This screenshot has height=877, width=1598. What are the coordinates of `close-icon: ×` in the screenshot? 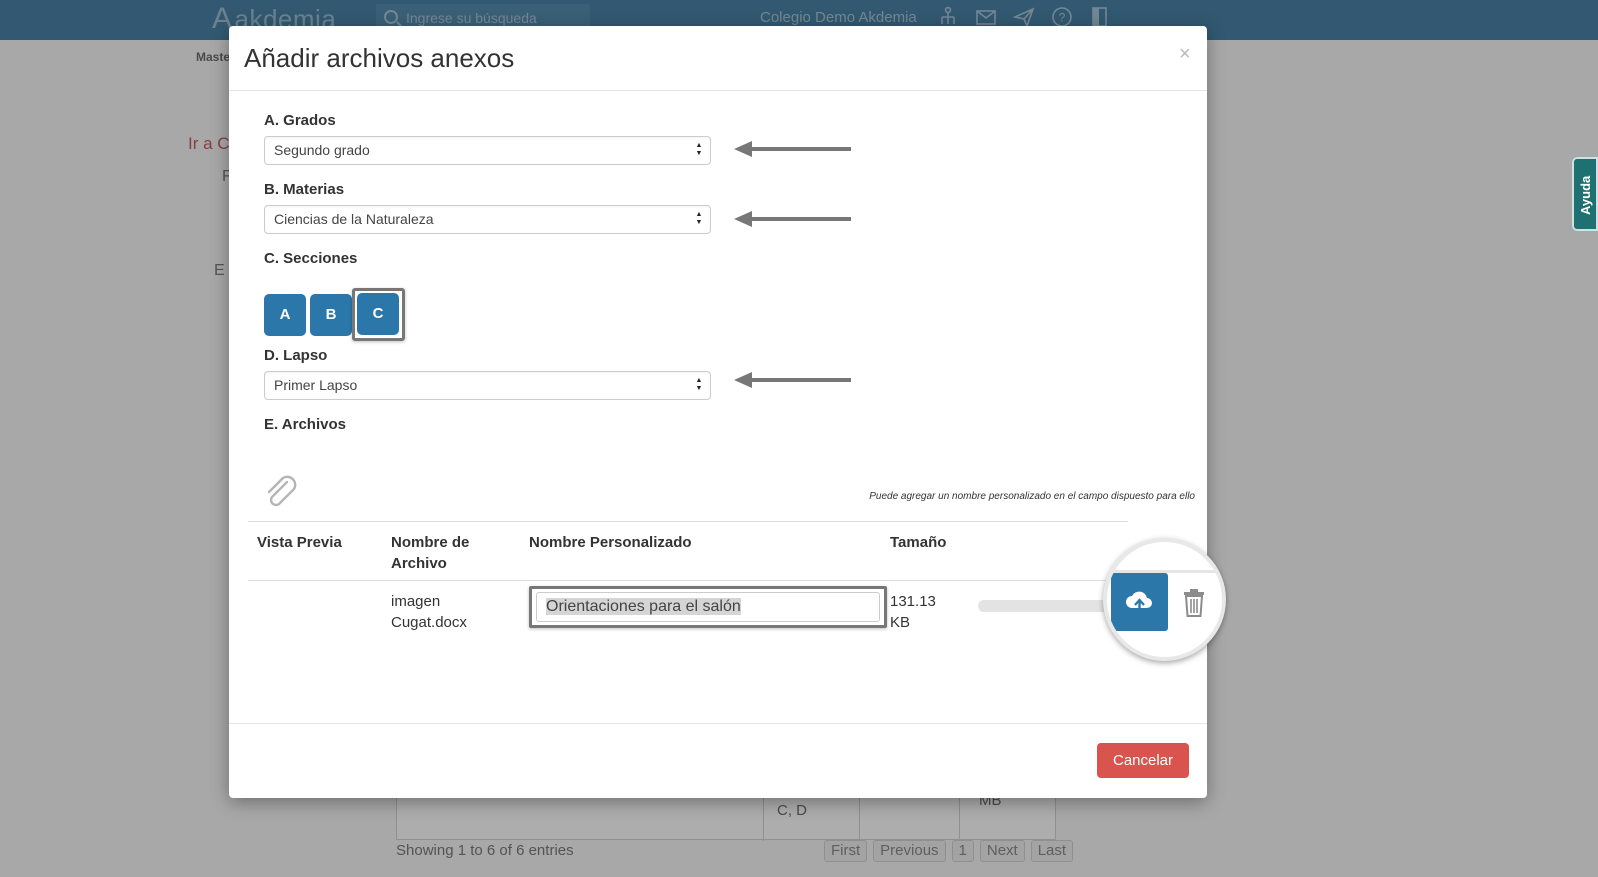 It's located at (1185, 54).